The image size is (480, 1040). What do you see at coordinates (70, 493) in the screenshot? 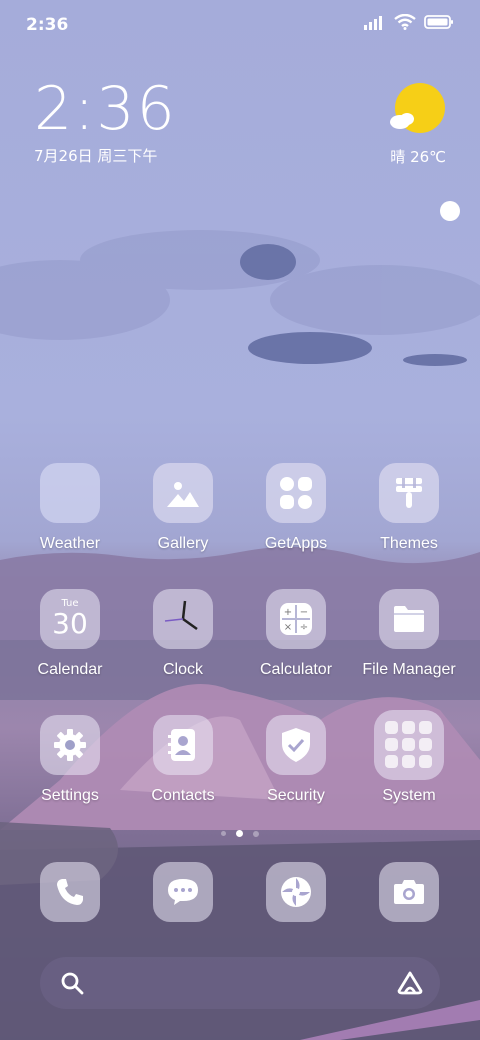
I see `weather-app-icon` at bounding box center [70, 493].